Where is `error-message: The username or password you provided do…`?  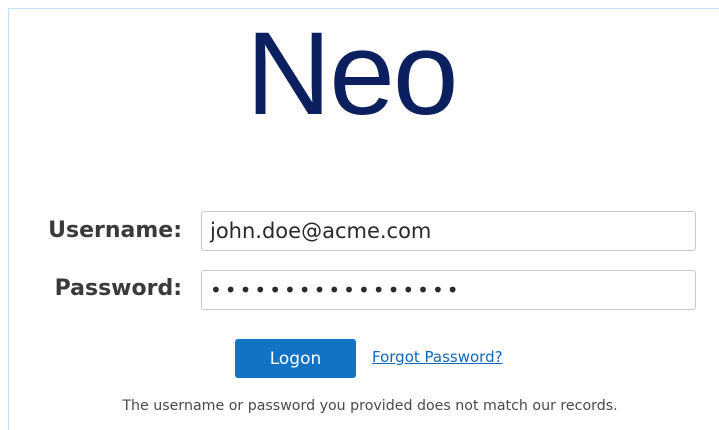 error-message: The username or password you provided do… is located at coordinates (370, 406).